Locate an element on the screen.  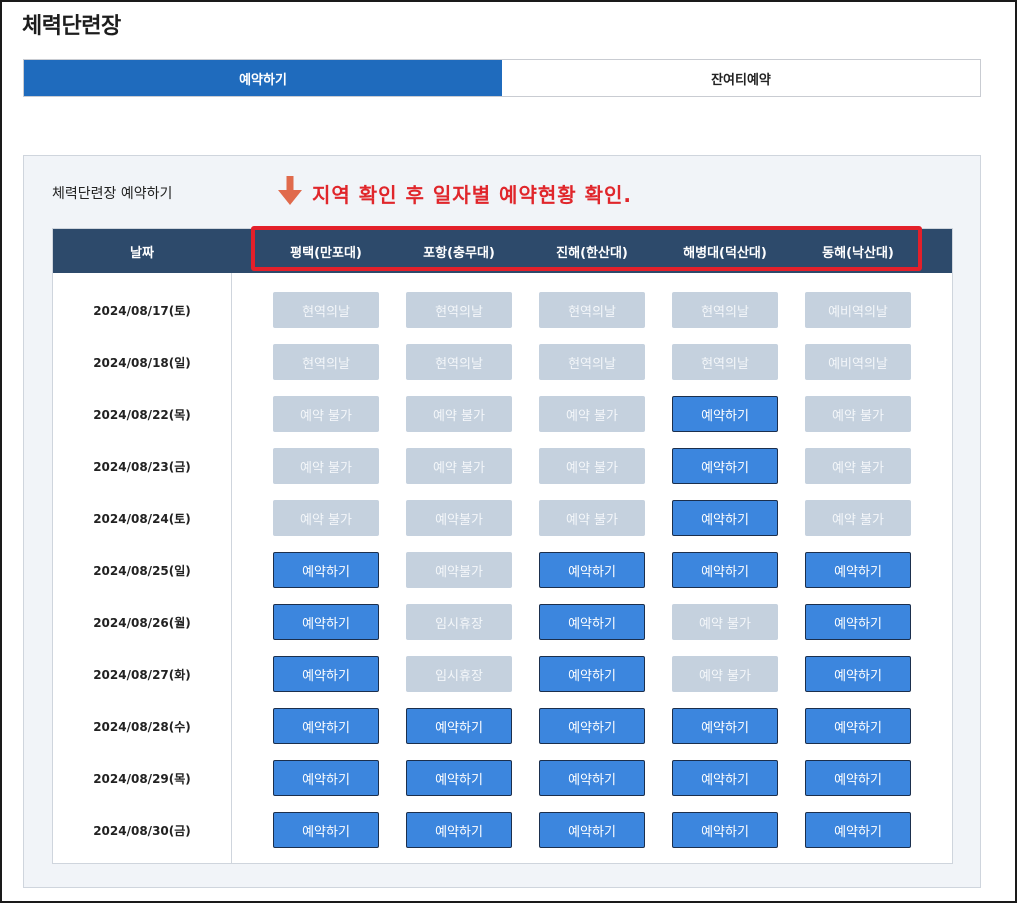
row-date: 2024/08/26(월) is located at coordinates (142, 622).